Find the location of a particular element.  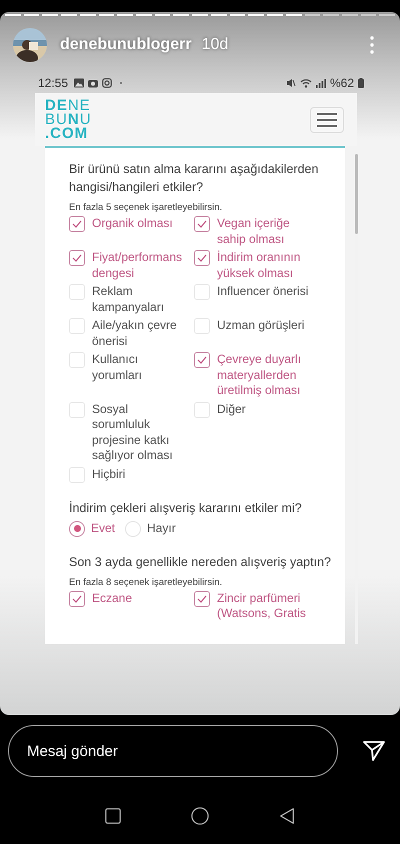

radio-button is located at coordinates (77, 528).